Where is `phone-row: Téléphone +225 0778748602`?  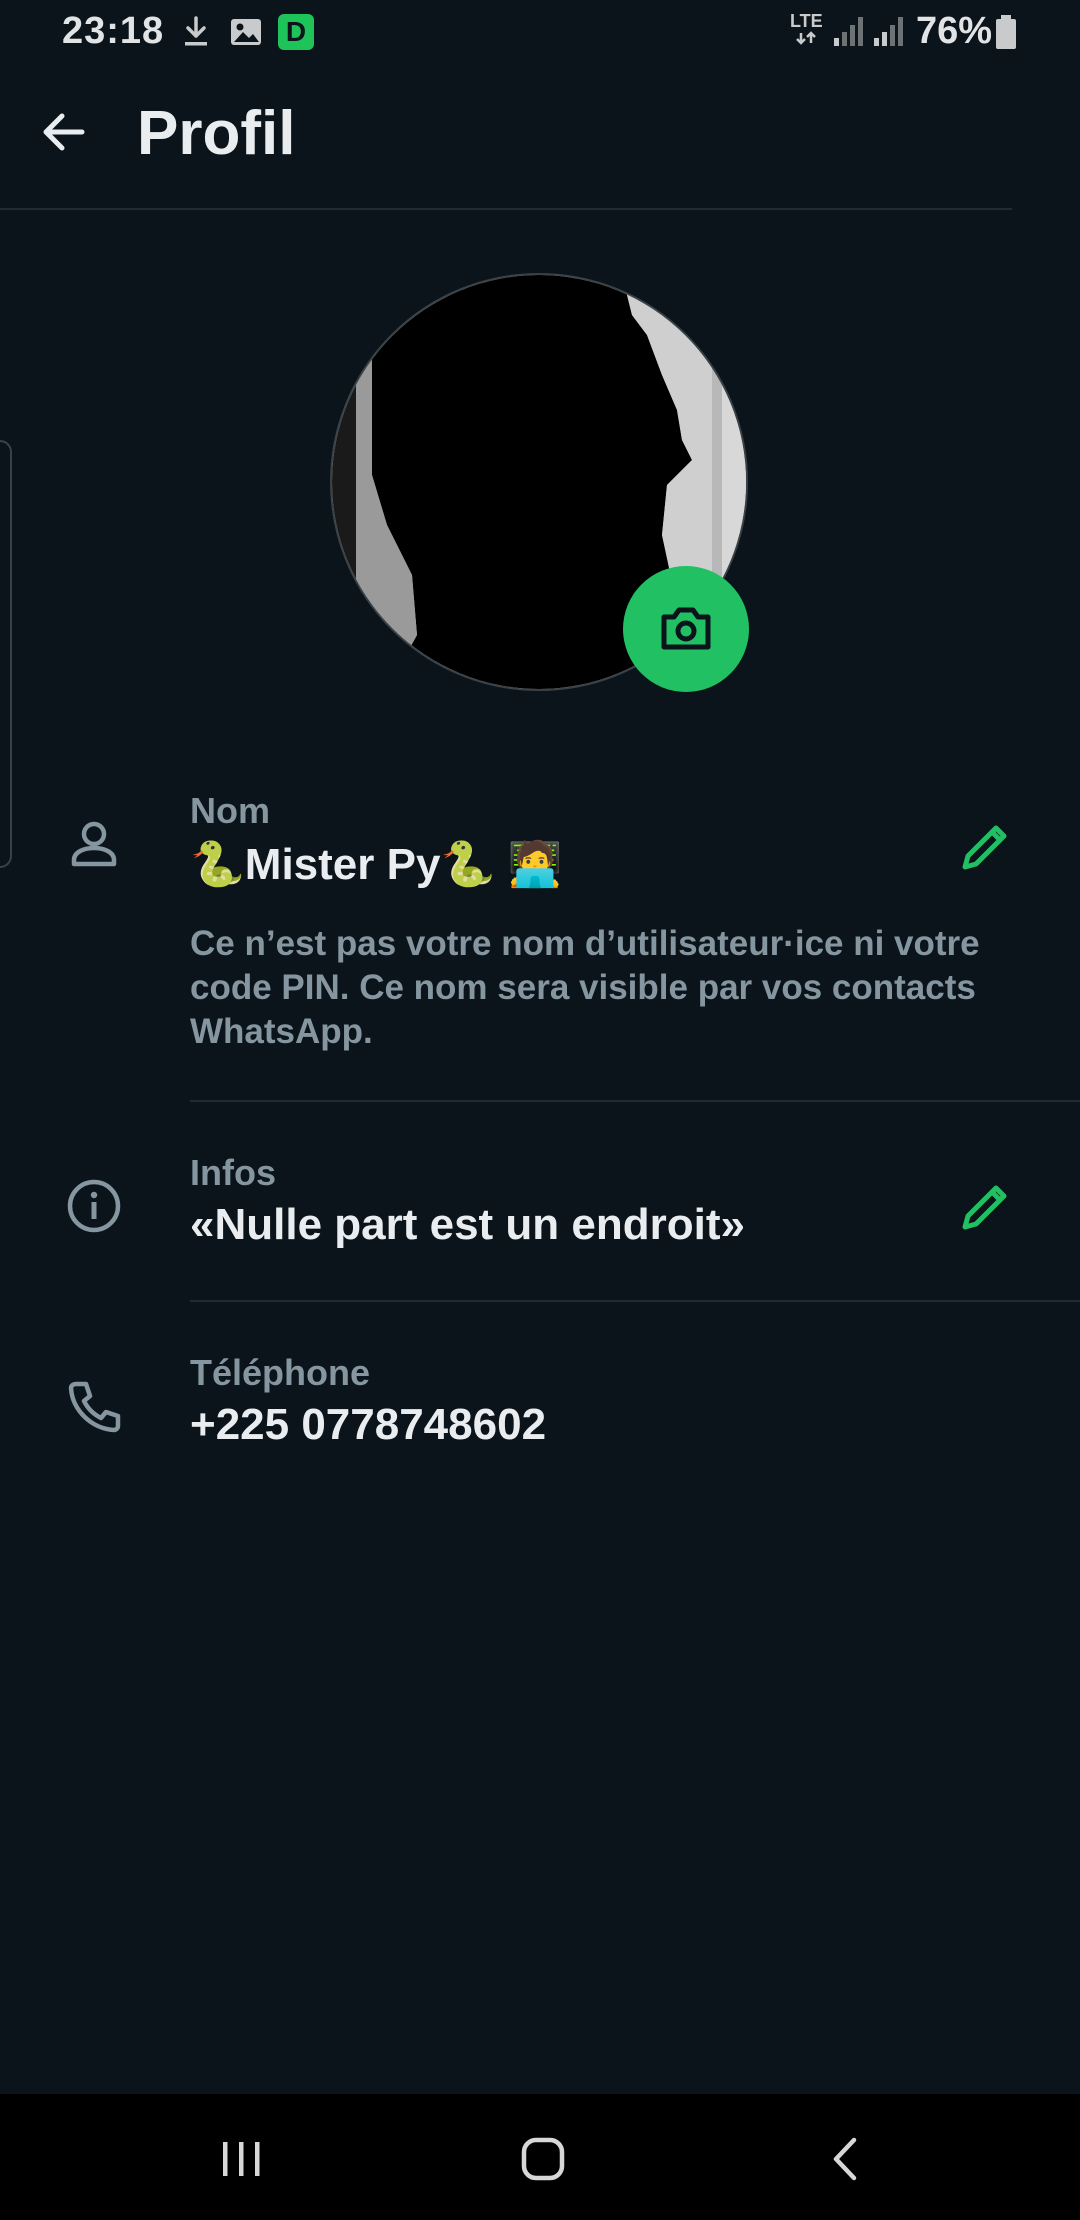 phone-row: Téléphone +225 0778748602 is located at coordinates (540, 1410).